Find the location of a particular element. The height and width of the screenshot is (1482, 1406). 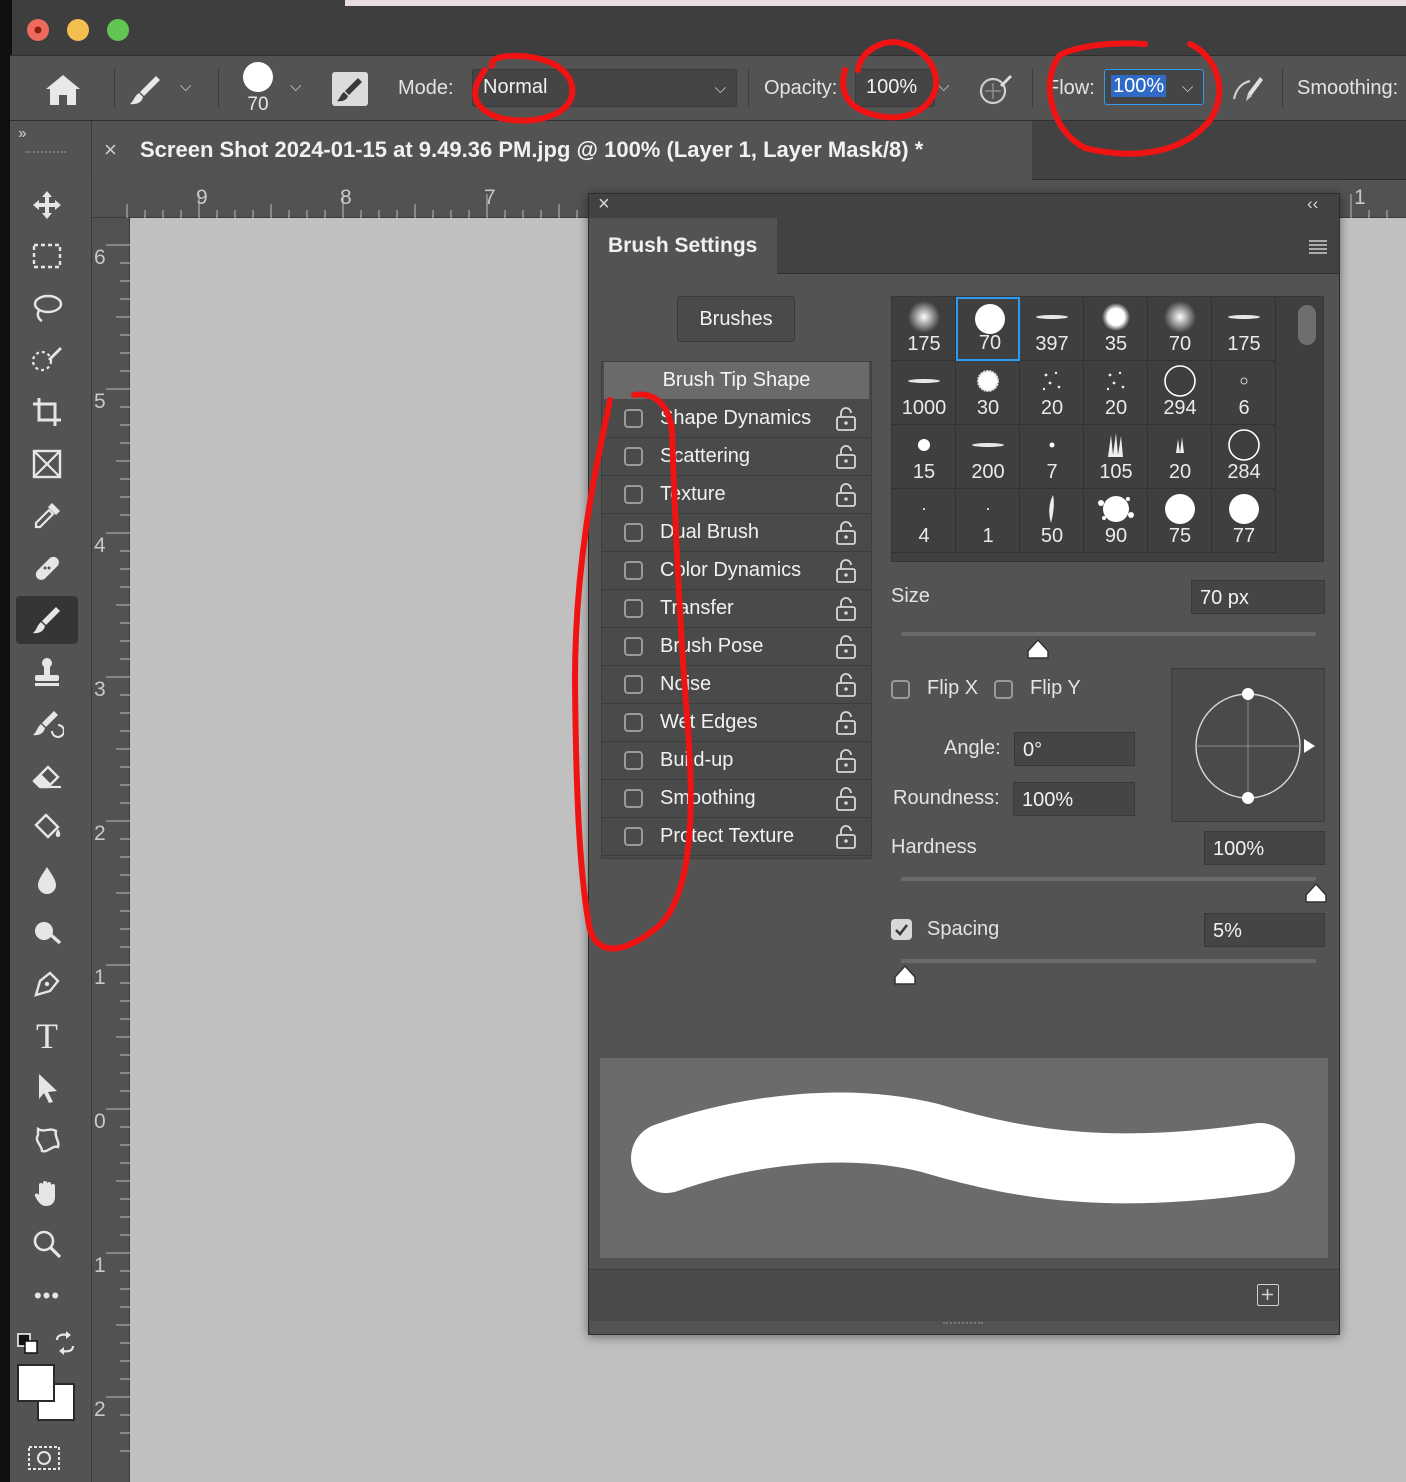

brush-settings-toggle-icon is located at coordinates (350, 89).